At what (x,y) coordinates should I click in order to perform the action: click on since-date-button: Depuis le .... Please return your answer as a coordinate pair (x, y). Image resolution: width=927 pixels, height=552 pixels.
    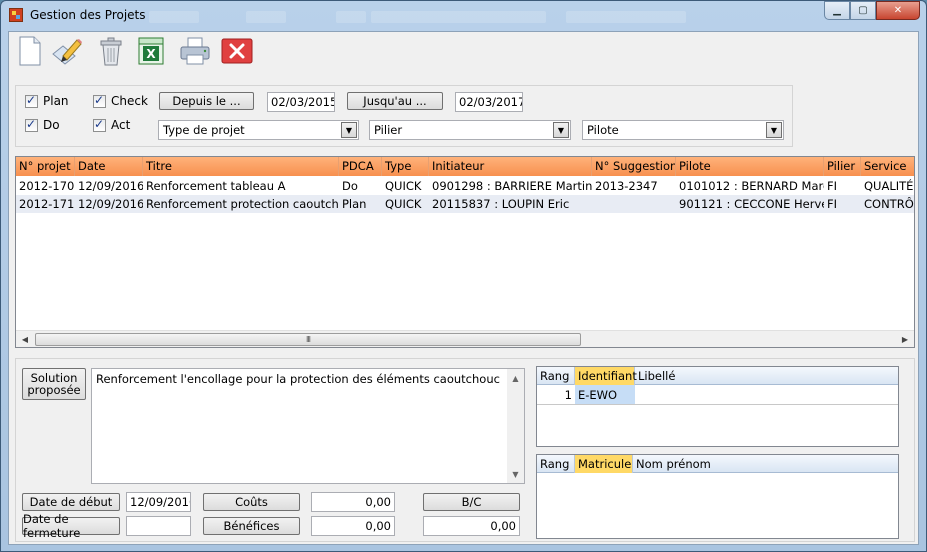
    Looking at the image, I should click on (206, 101).